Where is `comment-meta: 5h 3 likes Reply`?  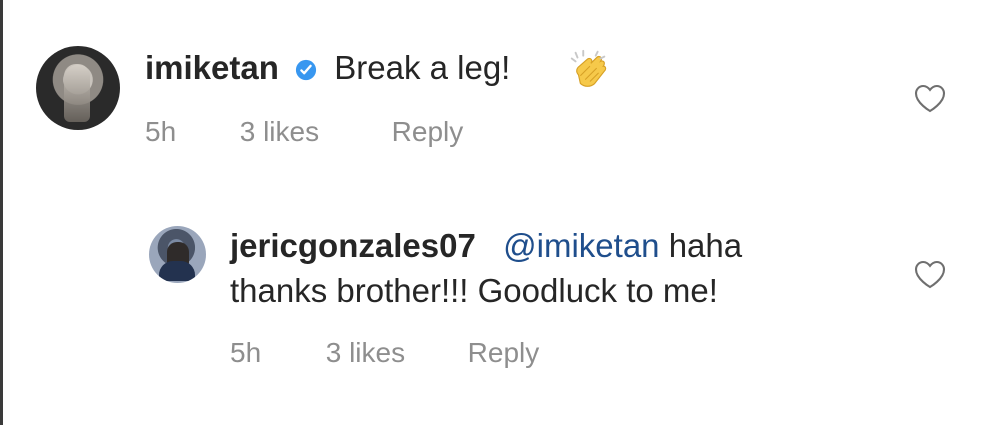 comment-meta: 5h 3 likes Reply is located at coordinates (304, 132).